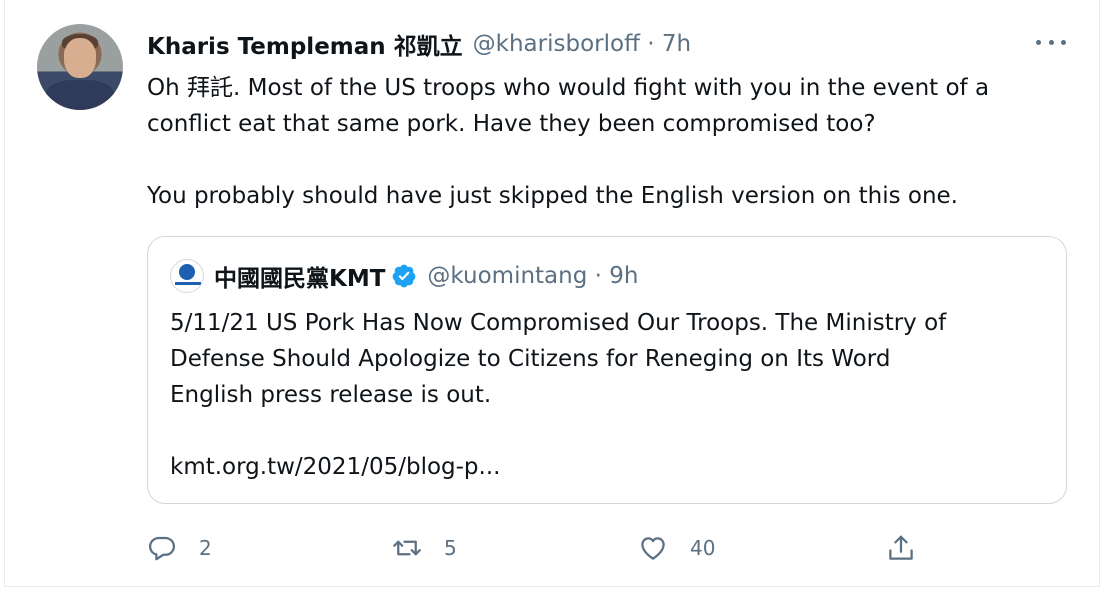 This screenshot has height=596, width=1104. What do you see at coordinates (703, 548) in the screenshot?
I see `like-count: 40` at bounding box center [703, 548].